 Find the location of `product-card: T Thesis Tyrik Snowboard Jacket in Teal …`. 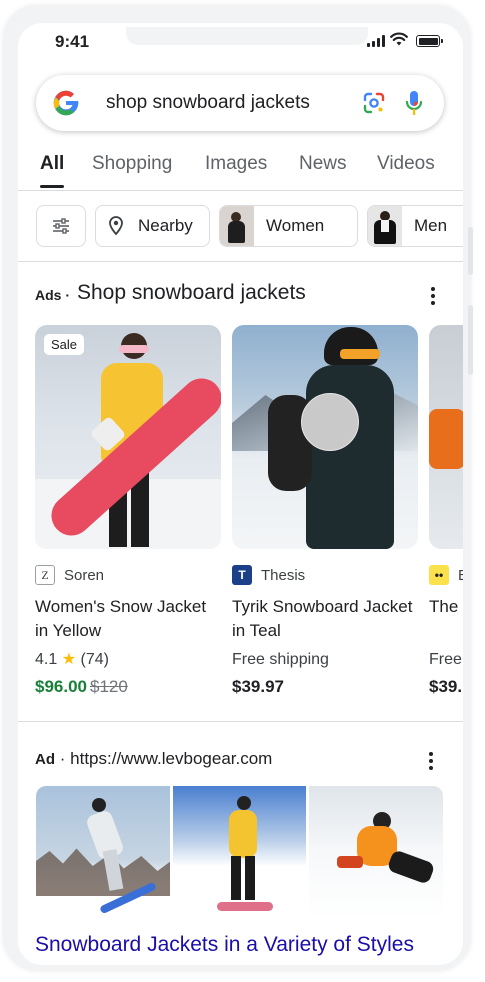

product-card: T Thesis Tyrik Snowboard Jacket in Teal … is located at coordinates (325, 510).